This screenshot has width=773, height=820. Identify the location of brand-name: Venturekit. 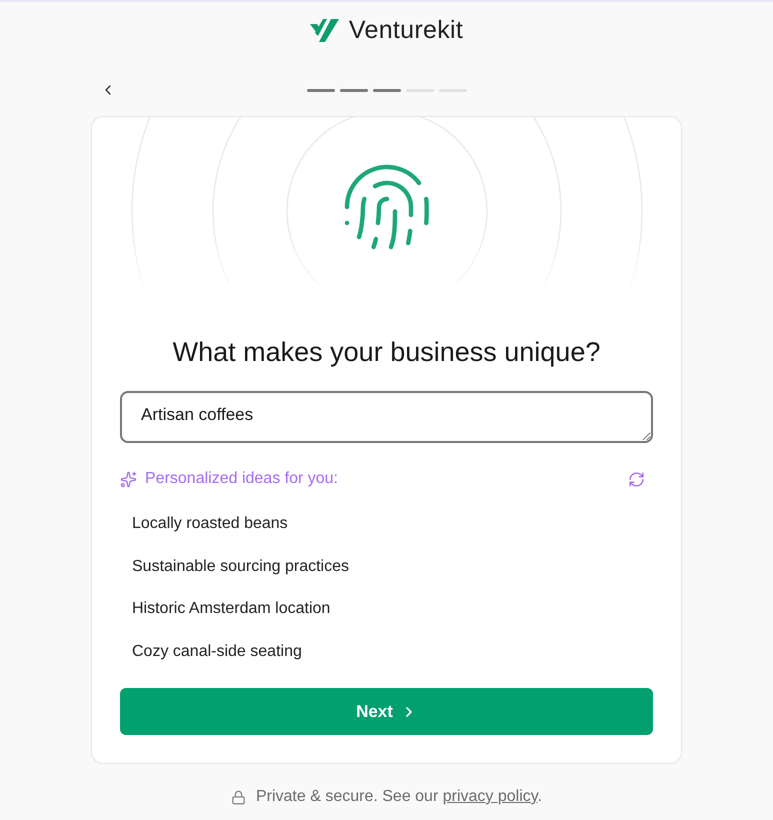
(406, 30).